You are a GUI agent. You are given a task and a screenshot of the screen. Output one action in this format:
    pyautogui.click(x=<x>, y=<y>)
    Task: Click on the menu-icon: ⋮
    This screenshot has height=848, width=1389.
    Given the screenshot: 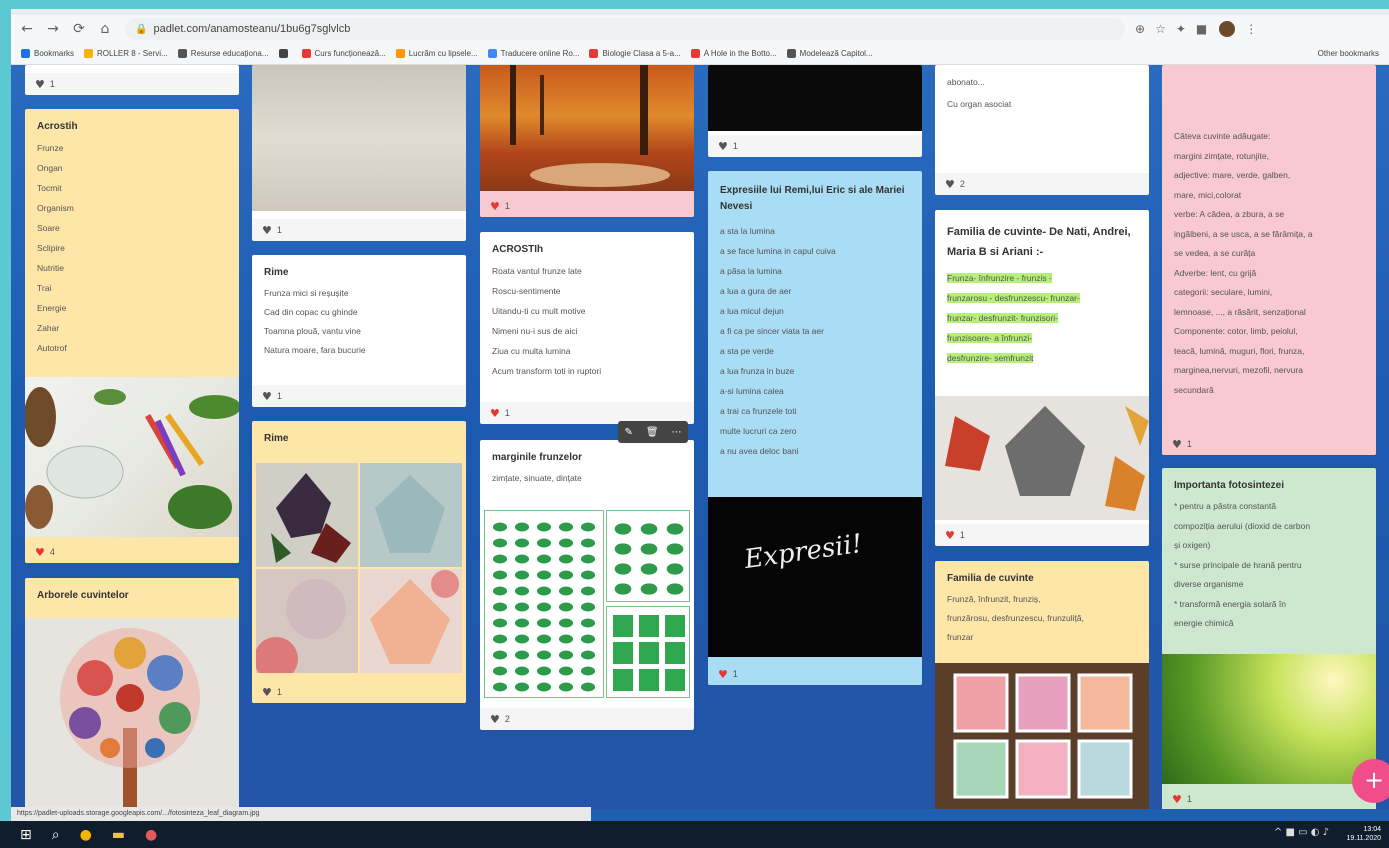 What is the action you would take?
    pyautogui.click(x=1251, y=29)
    